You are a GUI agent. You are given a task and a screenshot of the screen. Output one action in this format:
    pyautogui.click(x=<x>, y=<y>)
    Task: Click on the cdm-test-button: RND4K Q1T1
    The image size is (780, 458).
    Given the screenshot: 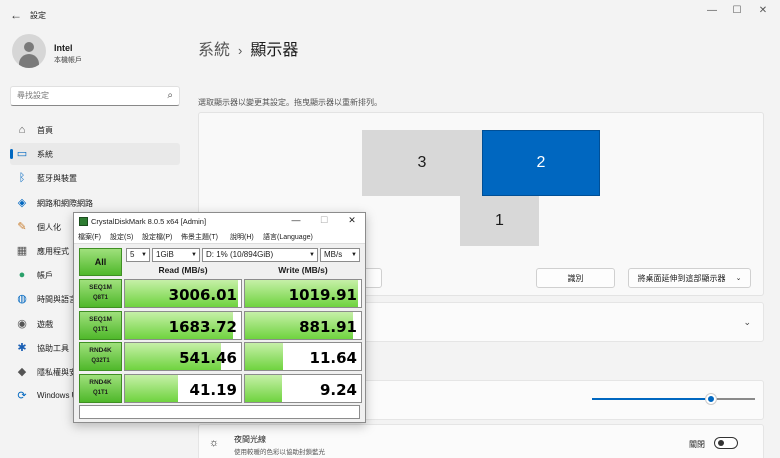 What is the action you would take?
    pyautogui.click(x=100, y=388)
    